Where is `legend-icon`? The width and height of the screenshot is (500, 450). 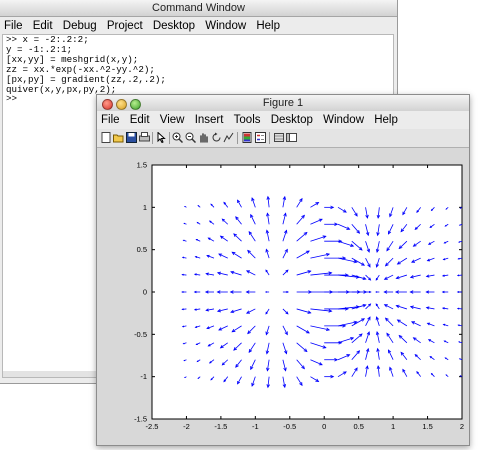 legend-icon is located at coordinates (260, 137).